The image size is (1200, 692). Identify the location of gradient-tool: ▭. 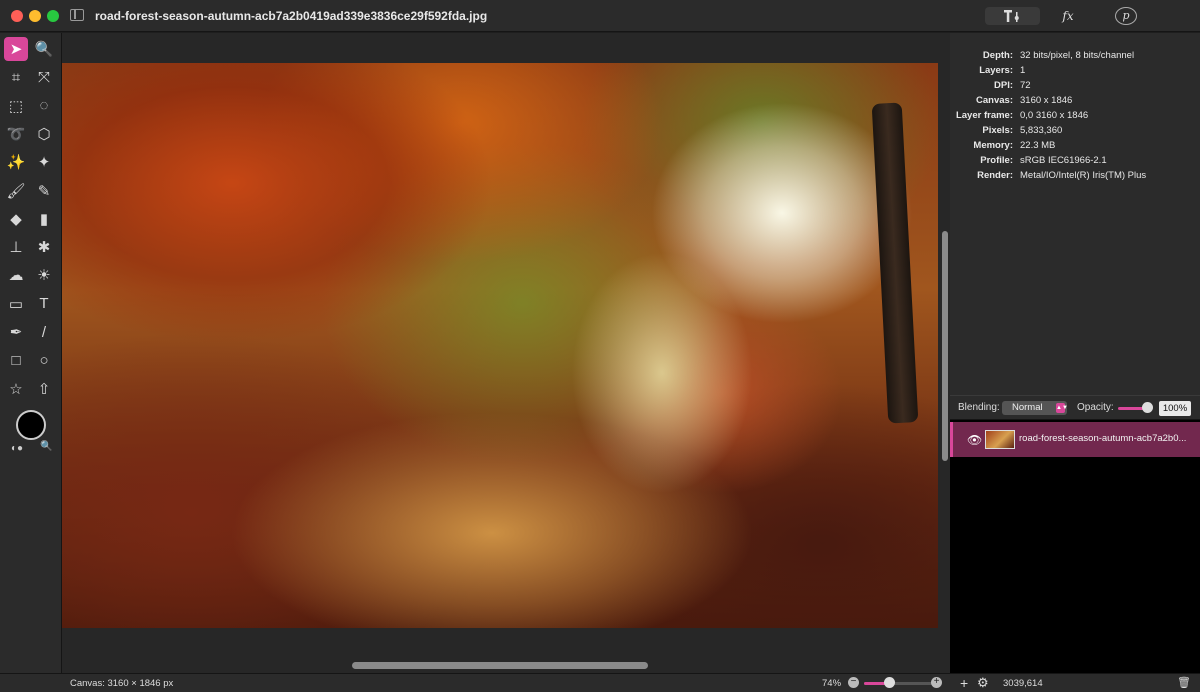
(16, 304).